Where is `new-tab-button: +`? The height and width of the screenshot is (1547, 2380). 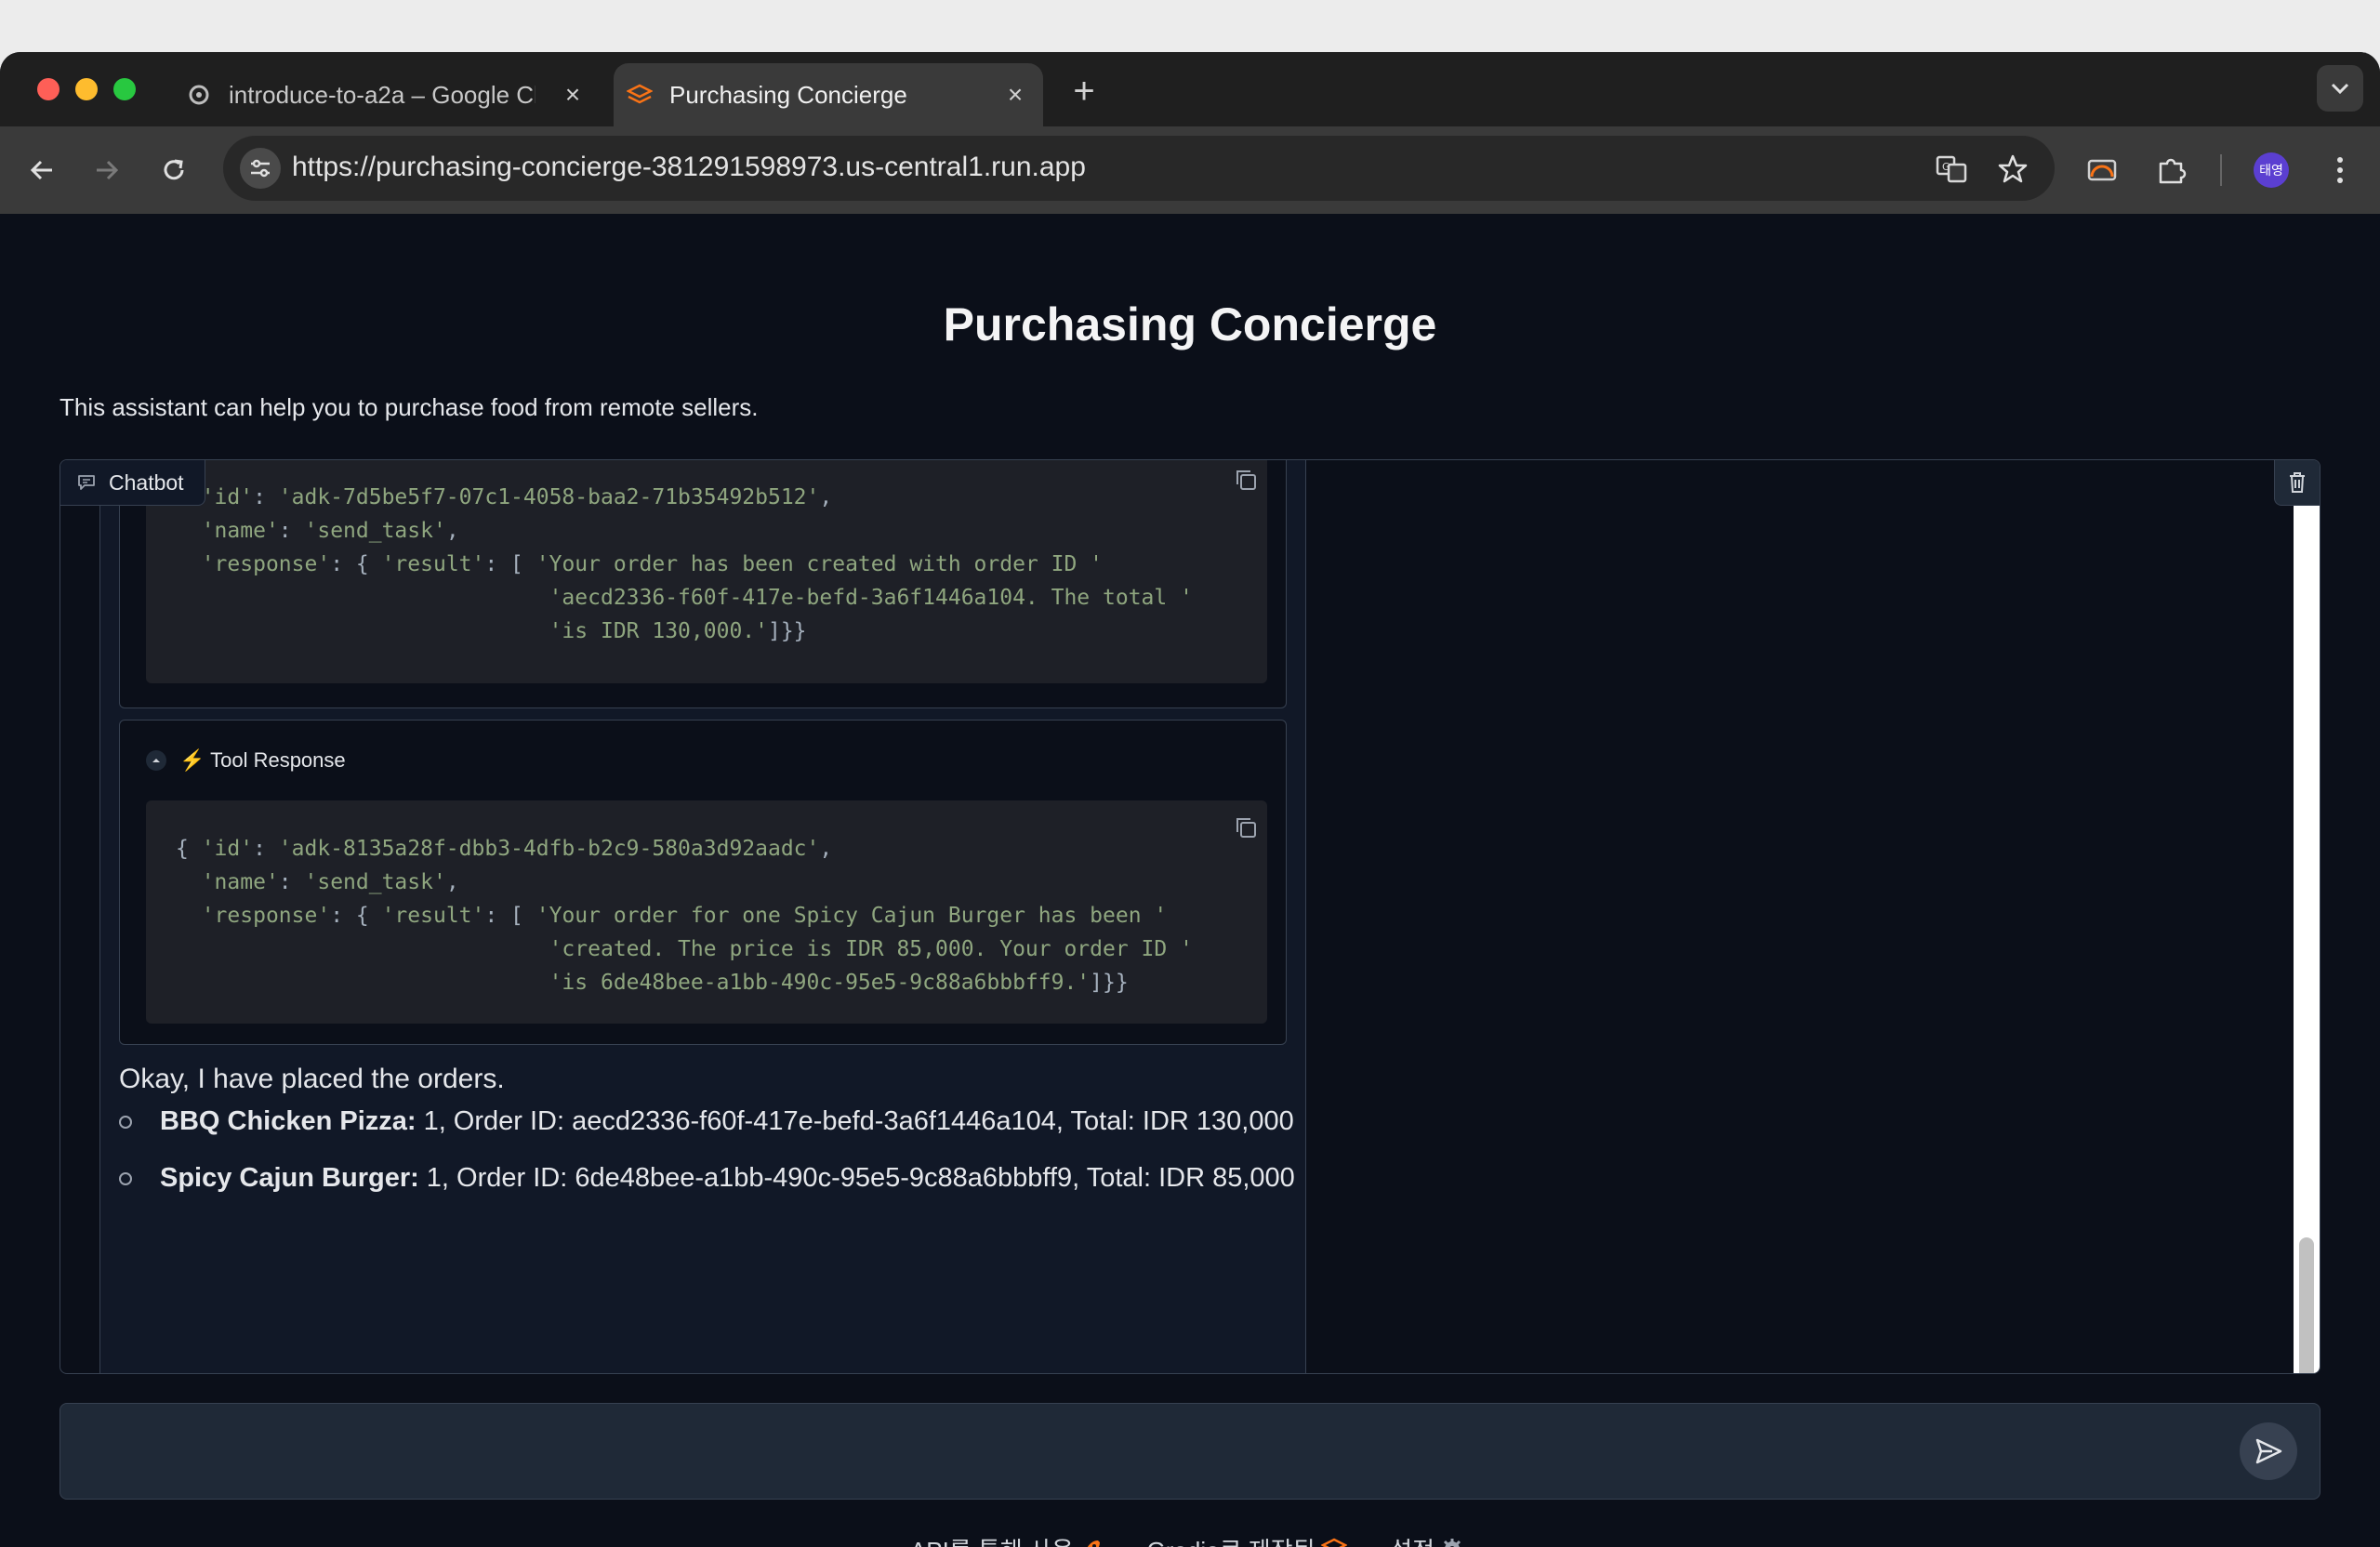
new-tab-button: + is located at coordinates (1084, 91).